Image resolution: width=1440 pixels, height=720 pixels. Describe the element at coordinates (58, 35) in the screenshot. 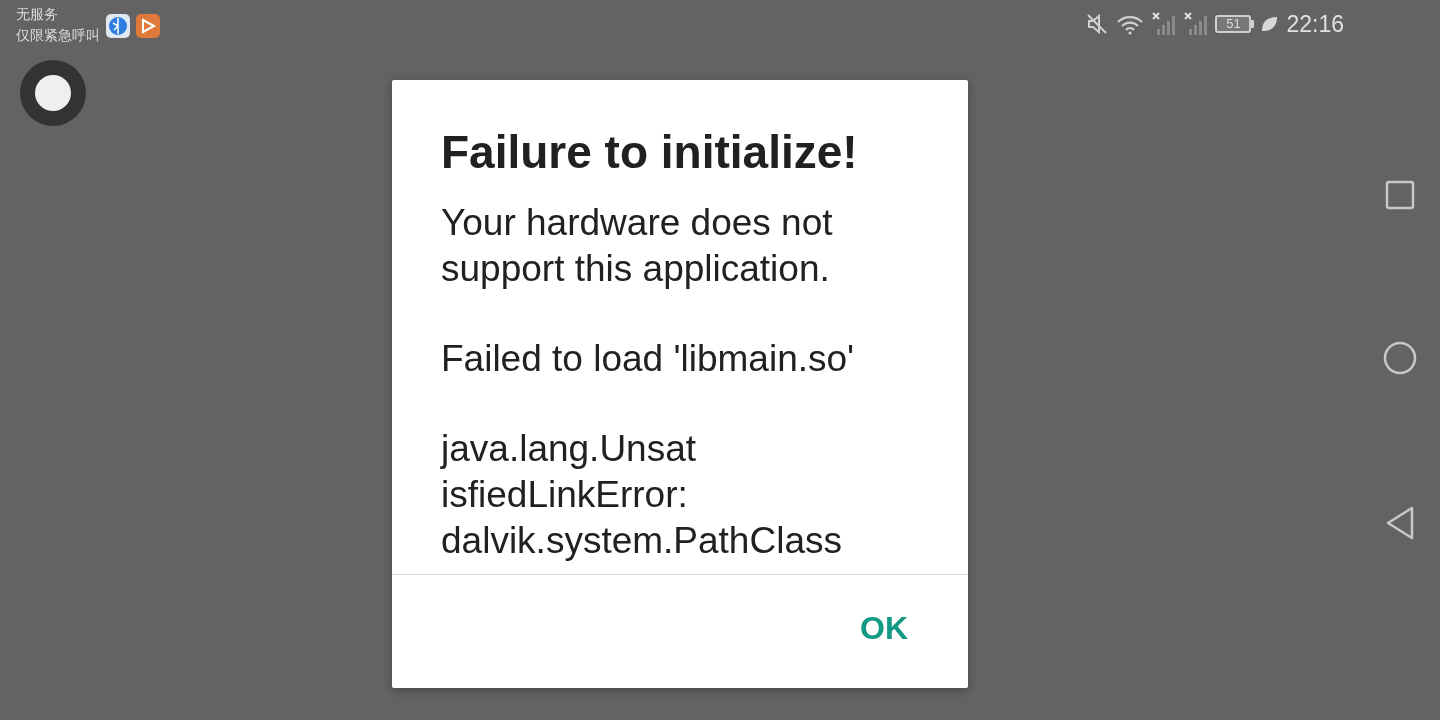

I see `carrier-text: 仅限紧急呼叫` at that location.